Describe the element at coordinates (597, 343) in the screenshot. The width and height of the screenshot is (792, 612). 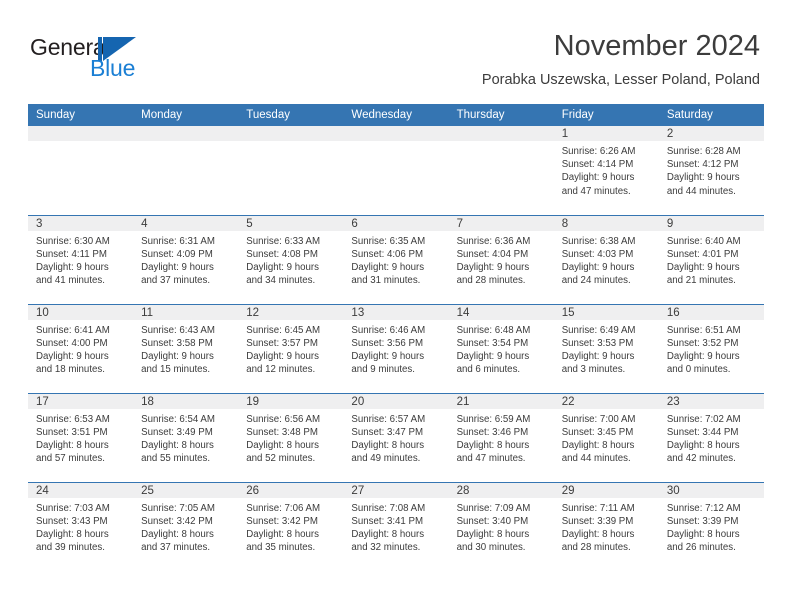
I see `day-sunset-text: Sunset: 3:53 PM` at that location.